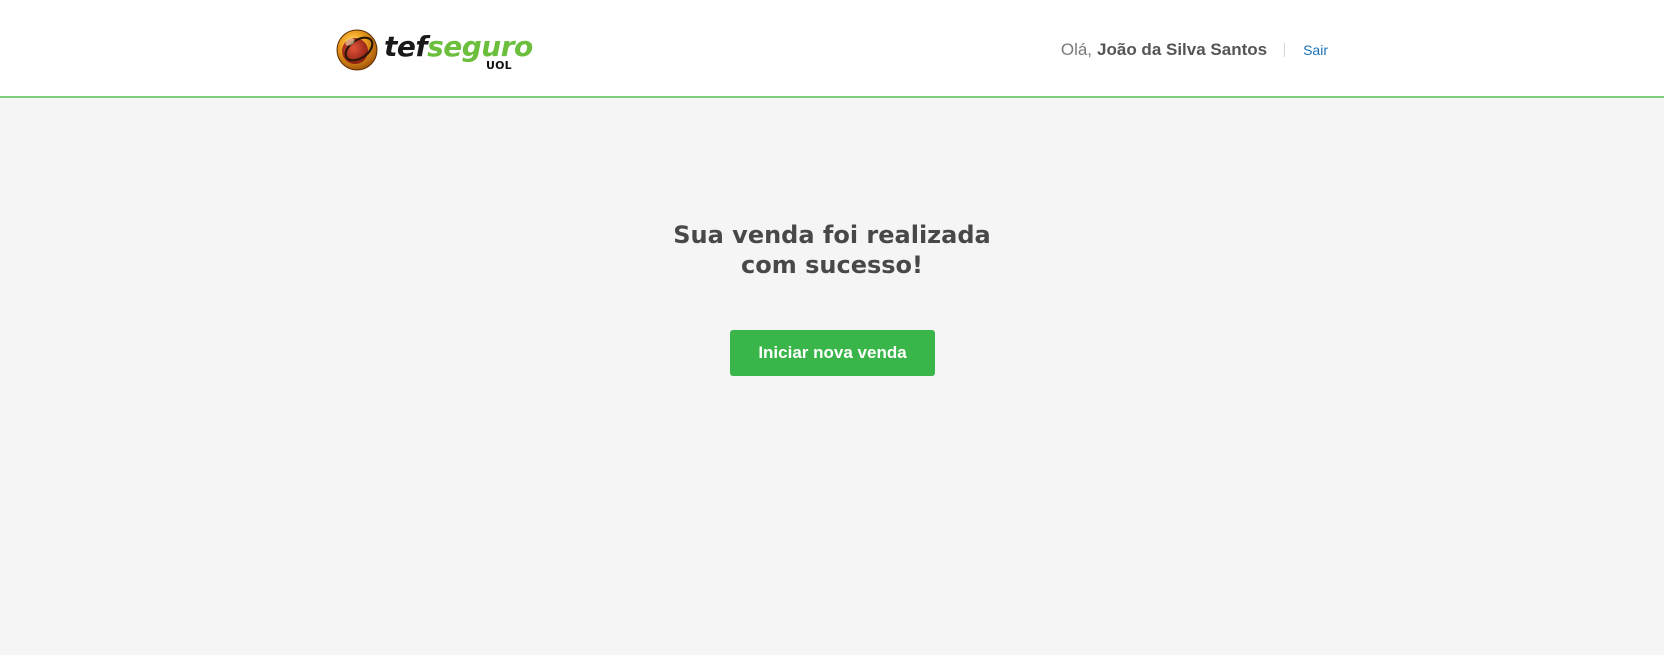  I want to click on uol-logo-icon, so click(357, 50).